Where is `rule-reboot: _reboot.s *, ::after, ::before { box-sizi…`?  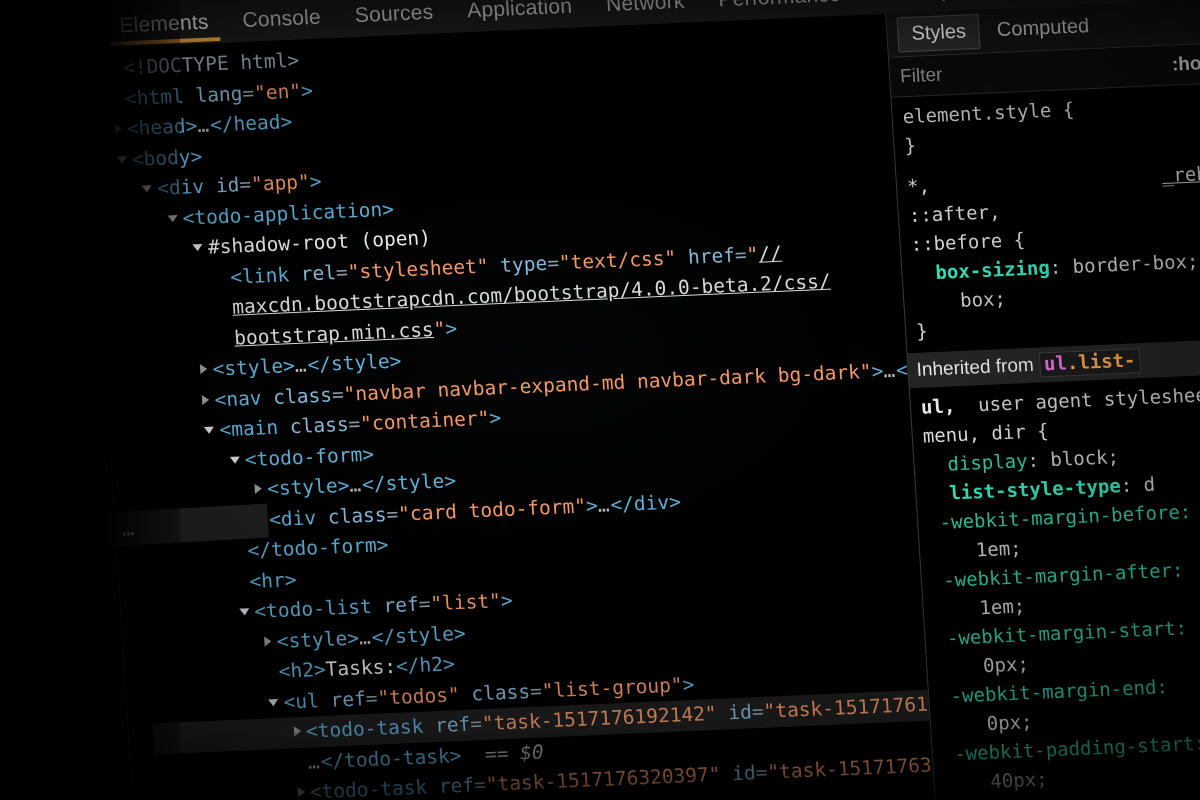 rule-reboot: _reboot.s *, ::after, ::before { box-sizi… is located at coordinates (1048, 252).